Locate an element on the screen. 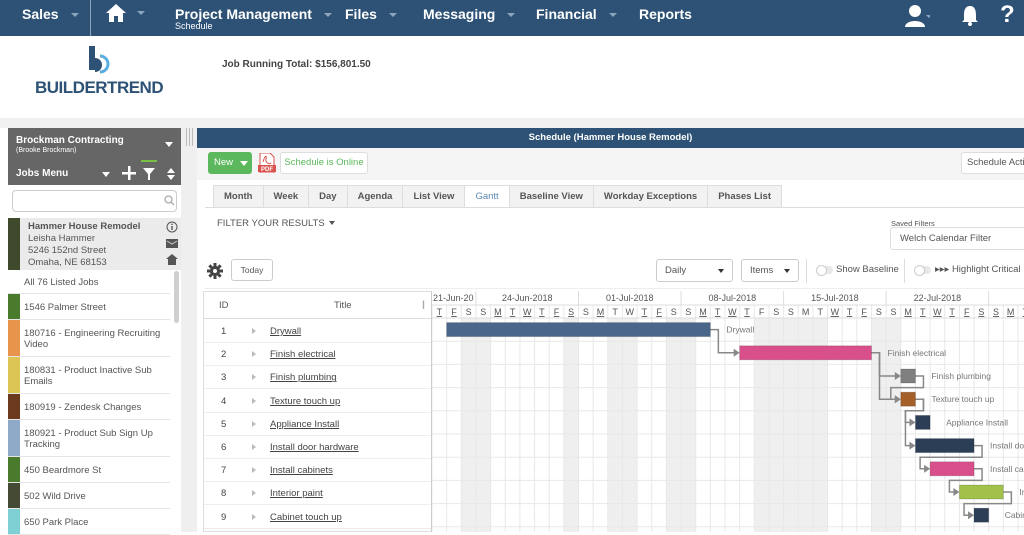  filter-results-toggle: FILTER YOUR RESULTS is located at coordinates (276, 223).